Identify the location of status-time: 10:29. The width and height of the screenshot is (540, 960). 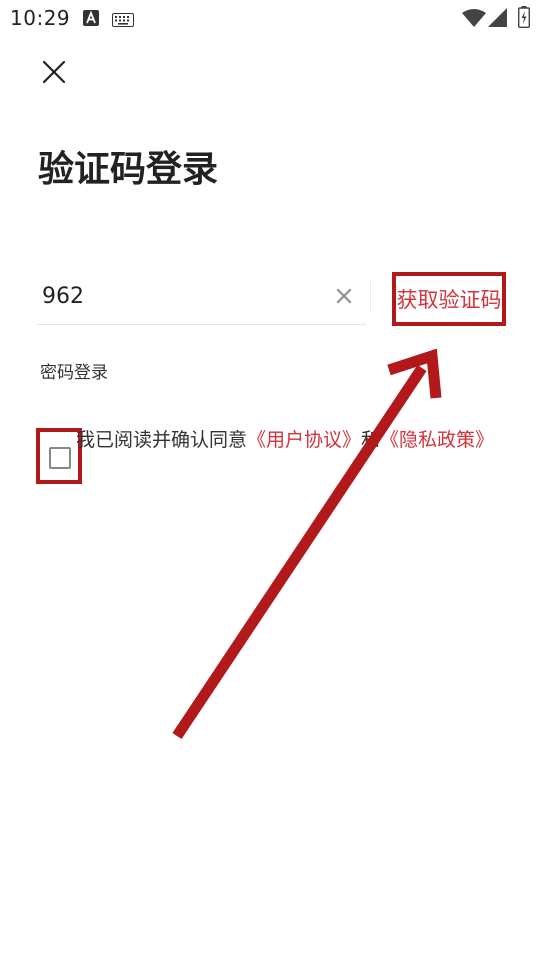
(40, 18).